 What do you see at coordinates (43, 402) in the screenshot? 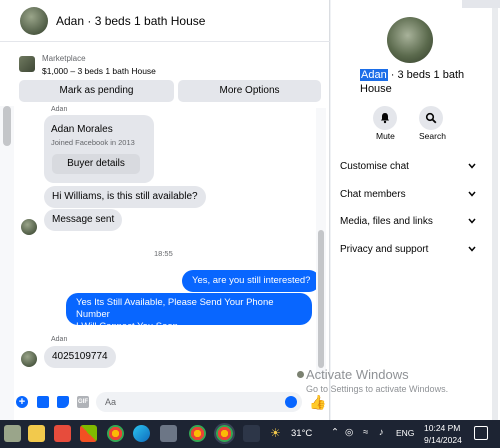
I see `image-icon` at bounding box center [43, 402].